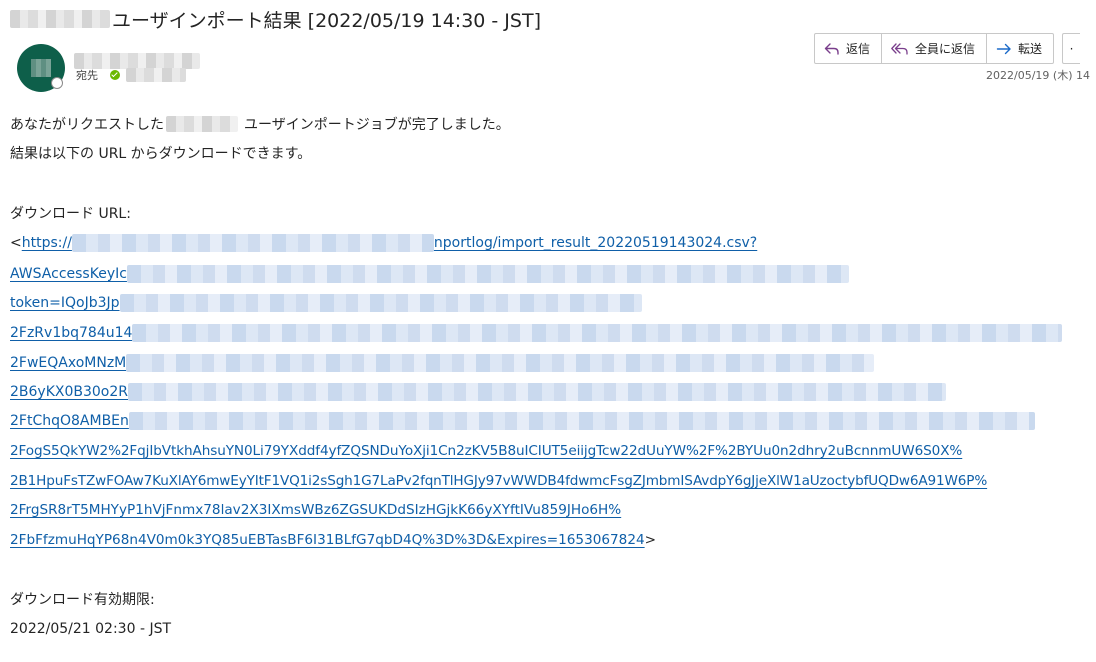 Image resolution: width=1096 pixels, height=662 pixels. Describe the element at coordinates (57, 83) in the screenshot. I see `presence-status-icon` at that location.